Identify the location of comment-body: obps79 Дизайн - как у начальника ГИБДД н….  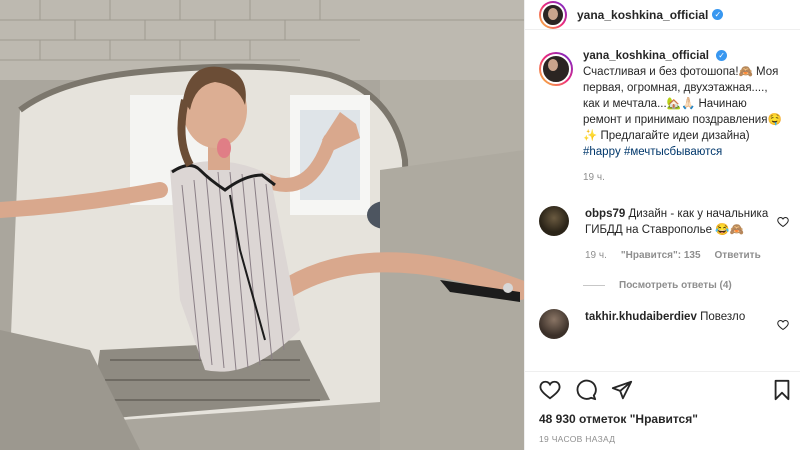
(680, 235).